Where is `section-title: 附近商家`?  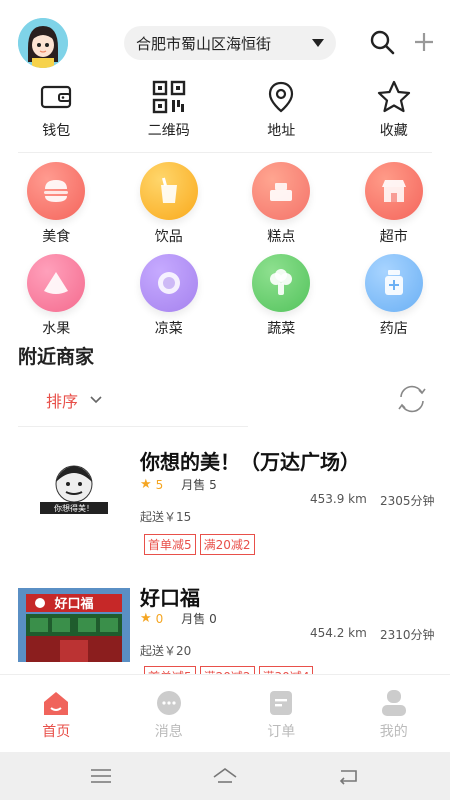
section-title: 附近商家 is located at coordinates (56, 357).